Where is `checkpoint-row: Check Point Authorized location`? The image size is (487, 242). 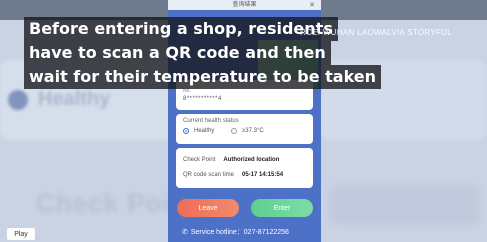 checkpoint-row: Check Point Authorized location is located at coordinates (231, 160).